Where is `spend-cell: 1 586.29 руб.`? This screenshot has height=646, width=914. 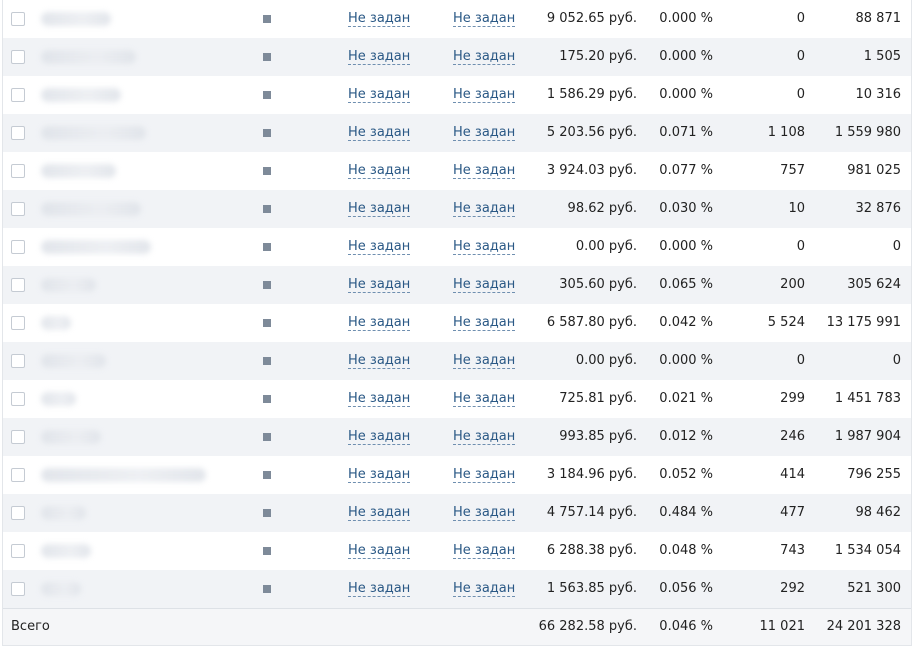 spend-cell: 1 586.29 руб. is located at coordinates (591, 94).